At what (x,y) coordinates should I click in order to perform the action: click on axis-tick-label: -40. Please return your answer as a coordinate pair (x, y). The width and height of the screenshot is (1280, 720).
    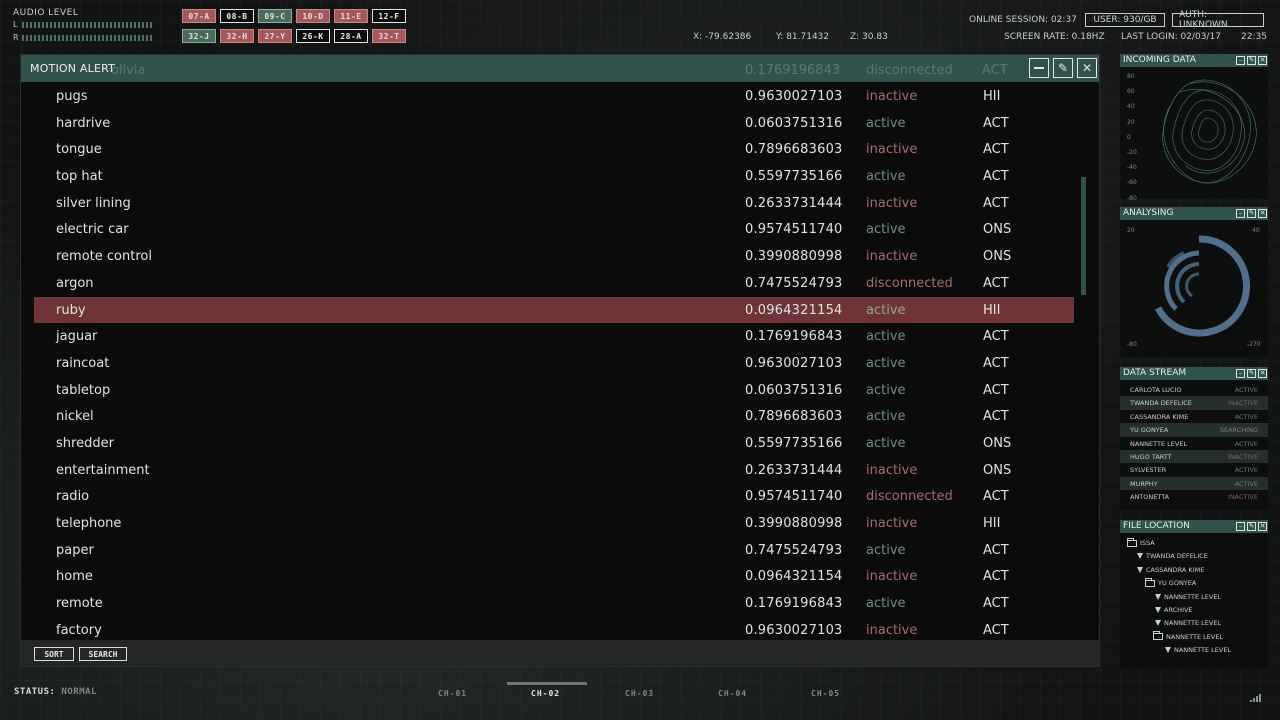
    Looking at the image, I should click on (1132, 168).